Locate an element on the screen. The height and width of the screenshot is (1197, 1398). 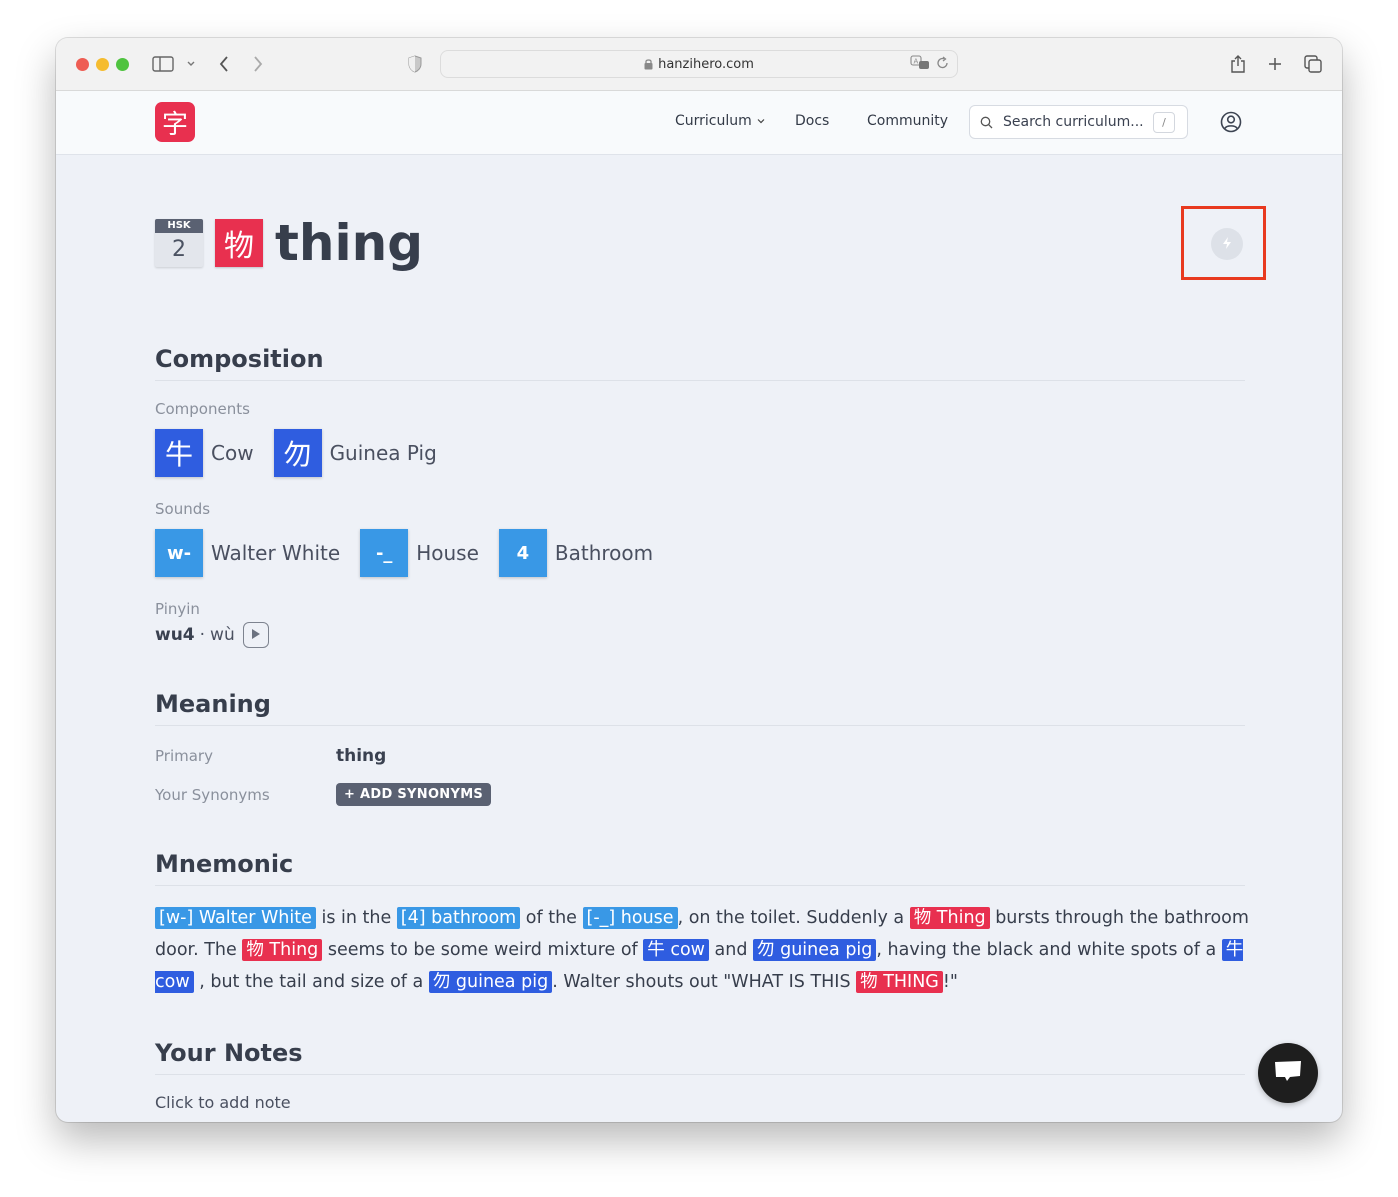
primary-label: Primary is located at coordinates (184, 756).